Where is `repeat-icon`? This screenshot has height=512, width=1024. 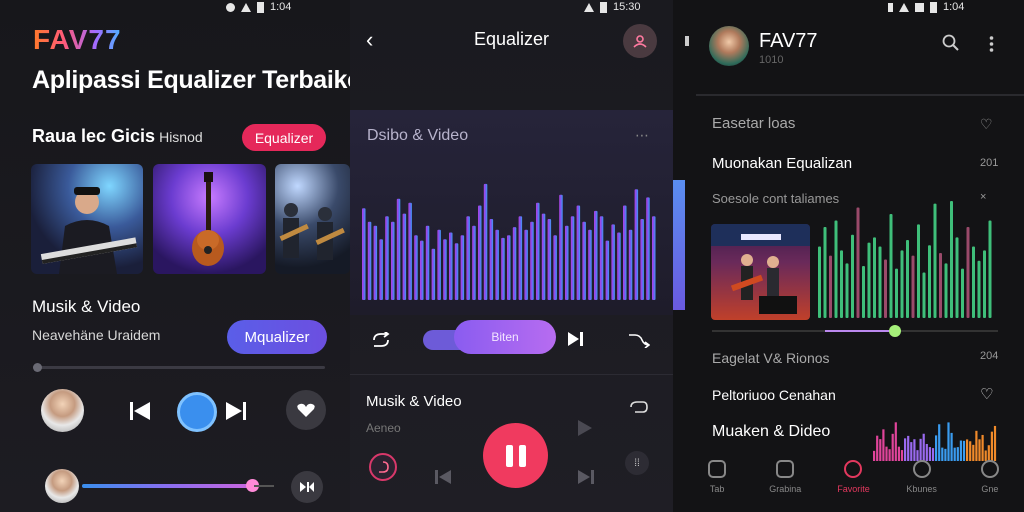
repeat-icon is located at coordinates (381, 340).